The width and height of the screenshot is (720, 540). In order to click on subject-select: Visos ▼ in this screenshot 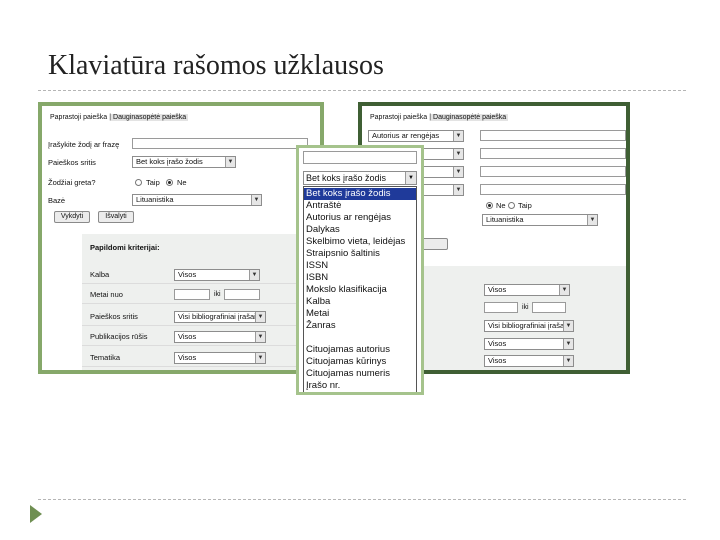, I will do `click(220, 358)`.